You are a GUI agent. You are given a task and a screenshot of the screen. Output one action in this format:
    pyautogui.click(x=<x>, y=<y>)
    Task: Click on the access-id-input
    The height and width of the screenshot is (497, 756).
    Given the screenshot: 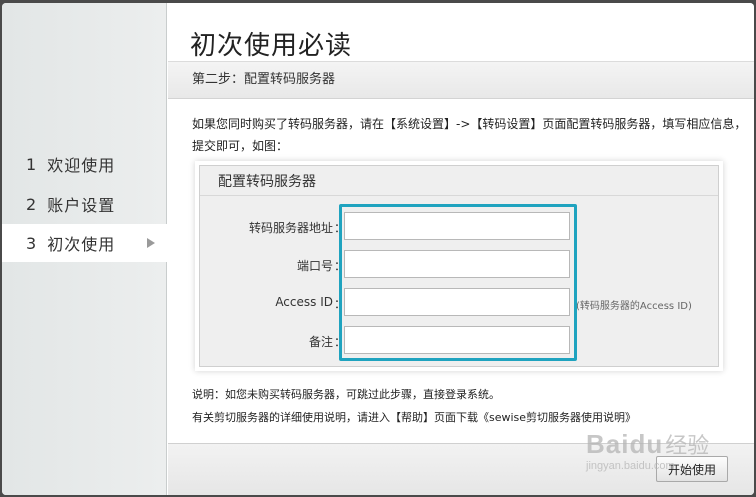 What is the action you would take?
    pyautogui.click(x=457, y=302)
    